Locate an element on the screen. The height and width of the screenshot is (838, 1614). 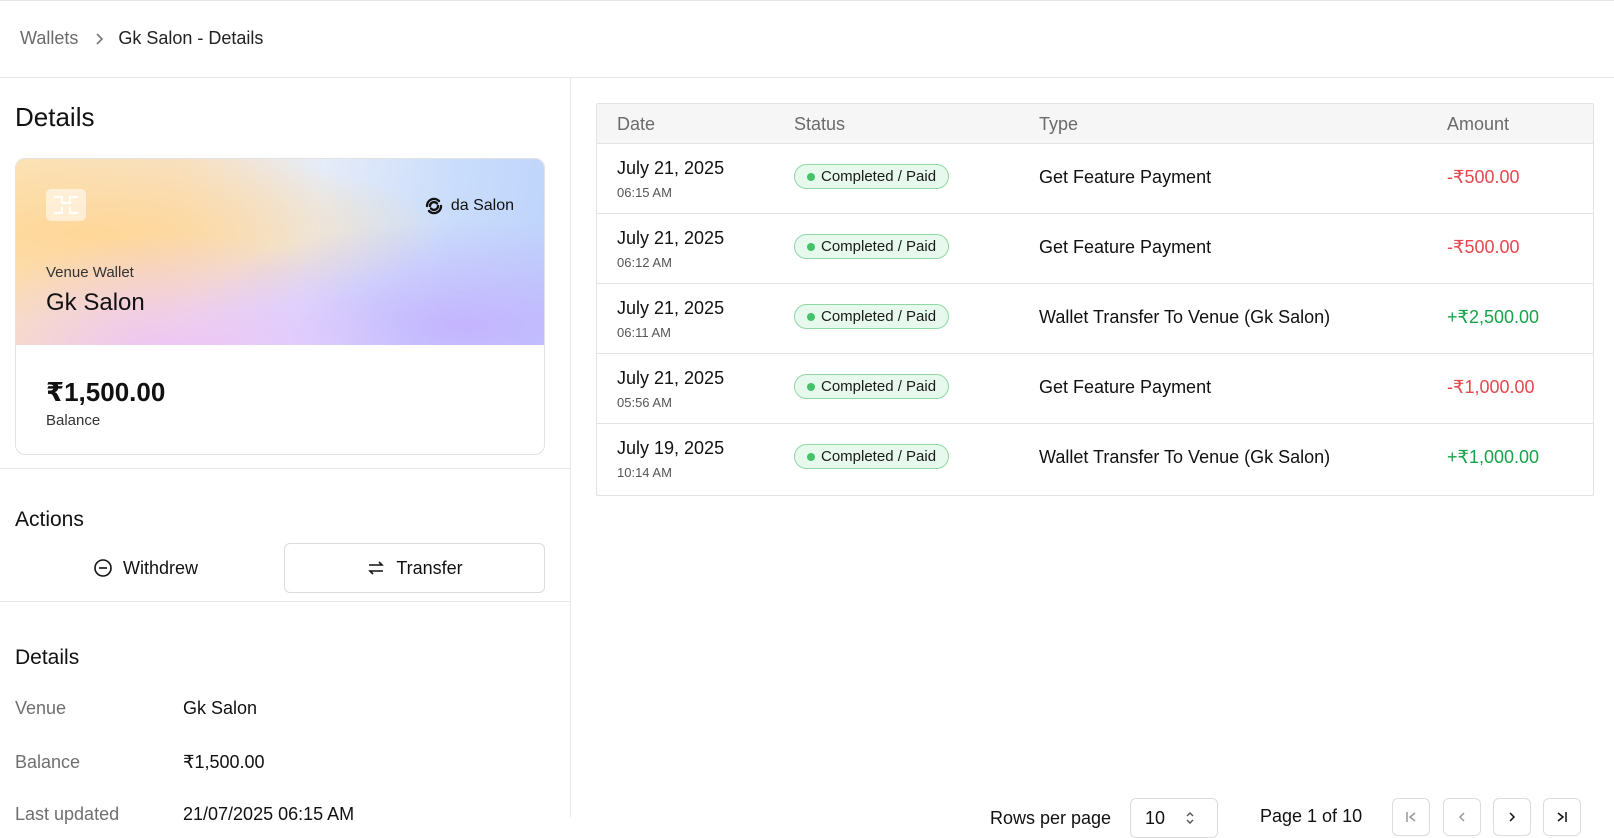
brand-logo: da Salon is located at coordinates (468, 206).